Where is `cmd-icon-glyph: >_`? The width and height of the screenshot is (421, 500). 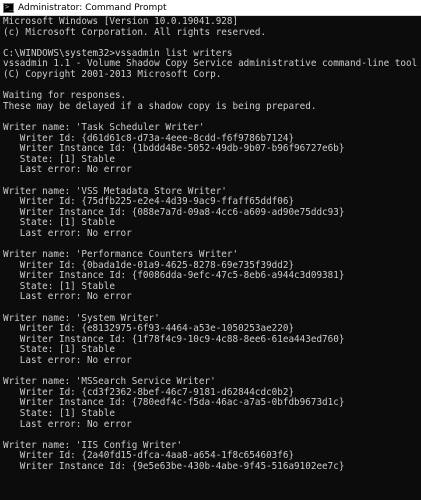 cmd-icon-glyph: >_ is located at coordinates (9, 6).